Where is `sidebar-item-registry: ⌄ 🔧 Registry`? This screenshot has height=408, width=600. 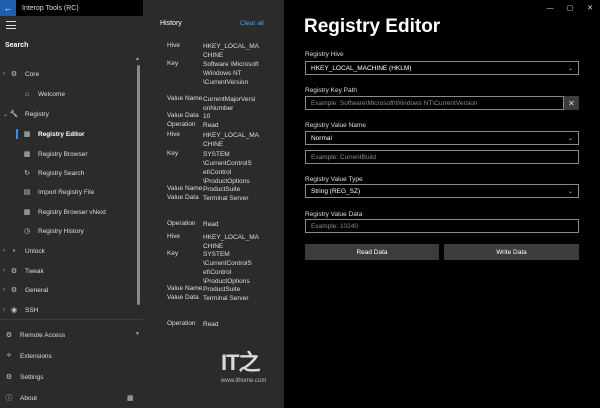 sidebar-item-registry: ⌄ 🔧 Registry is located at coordinates (68, 114).